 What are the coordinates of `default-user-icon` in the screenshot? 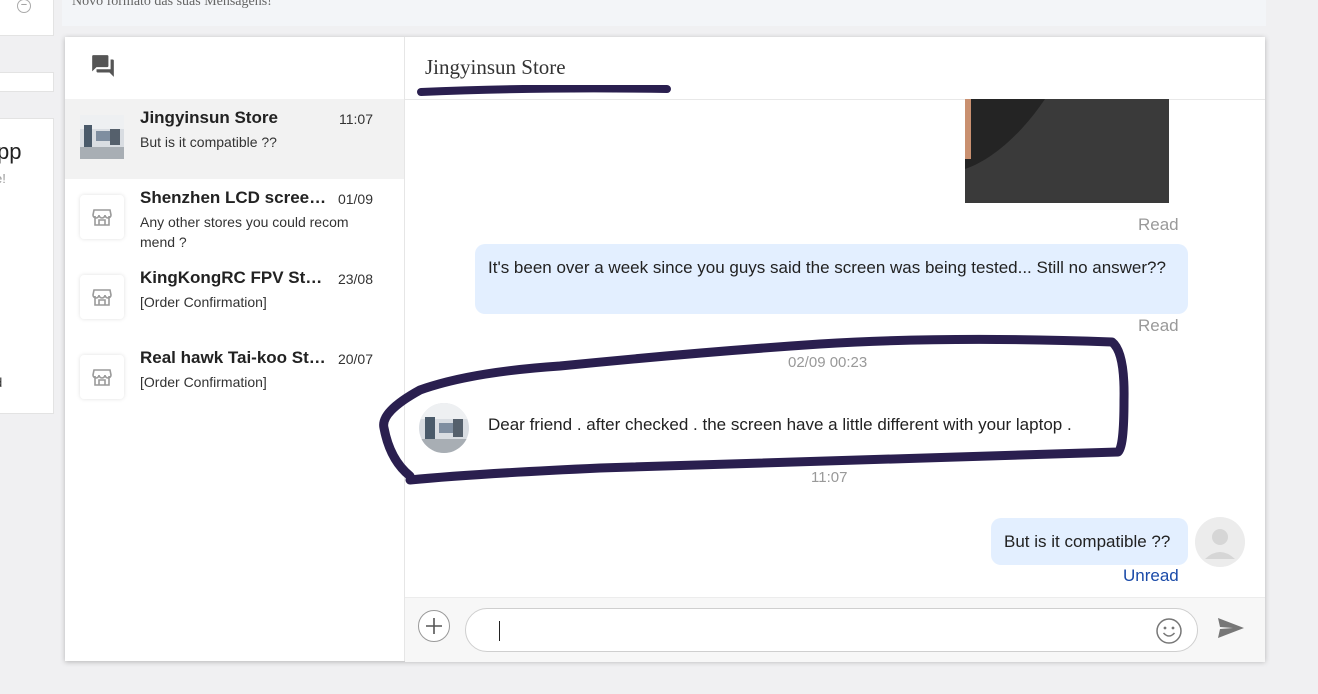 It's located at (1220, 542).